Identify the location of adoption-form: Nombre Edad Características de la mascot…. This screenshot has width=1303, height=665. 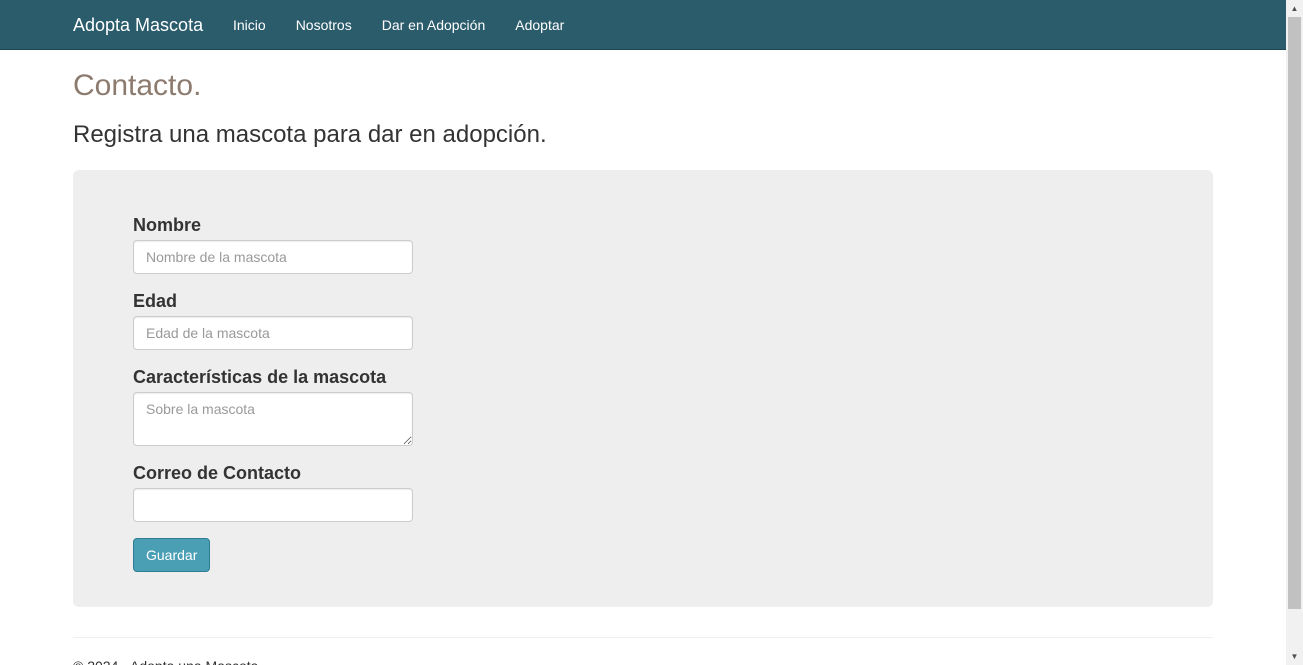
(273, 393).